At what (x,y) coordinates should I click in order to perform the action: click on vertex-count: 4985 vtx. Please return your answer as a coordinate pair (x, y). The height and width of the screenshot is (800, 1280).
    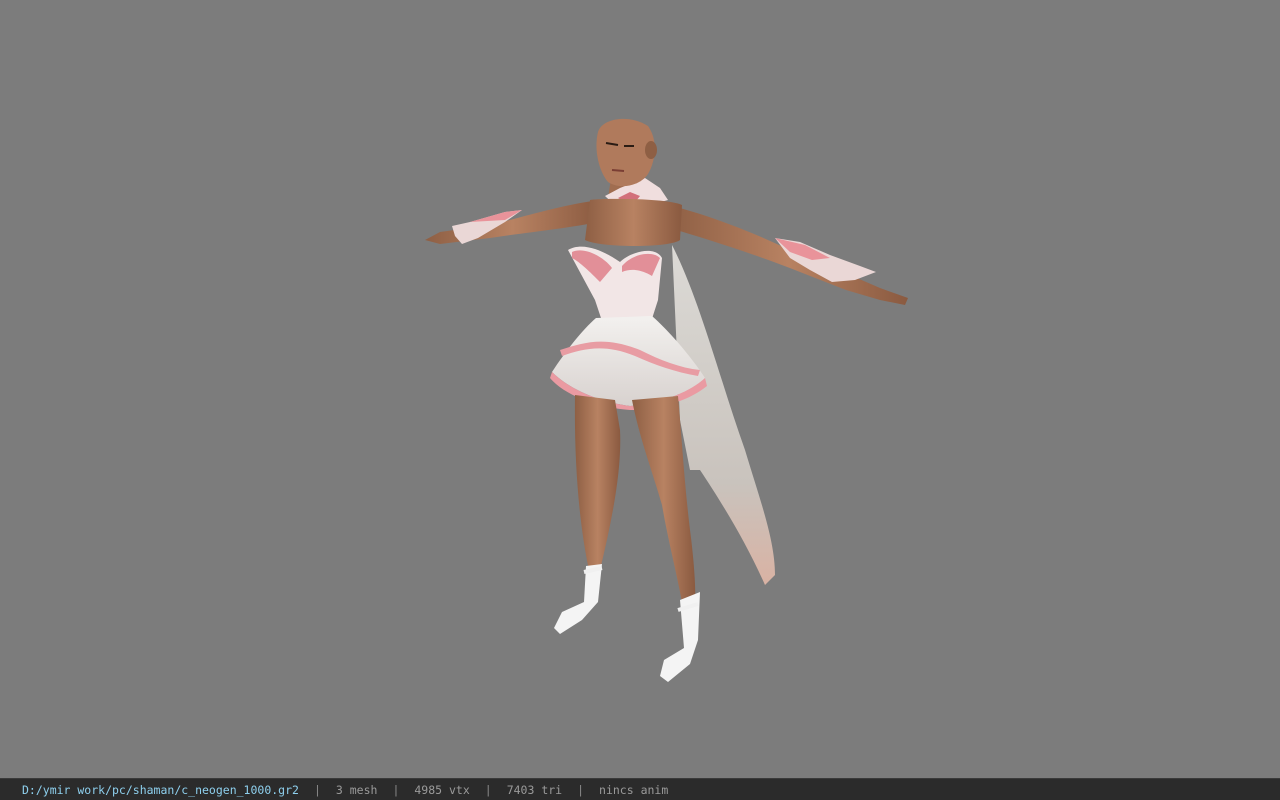
    Looking at the image, I should click on (442, 789).